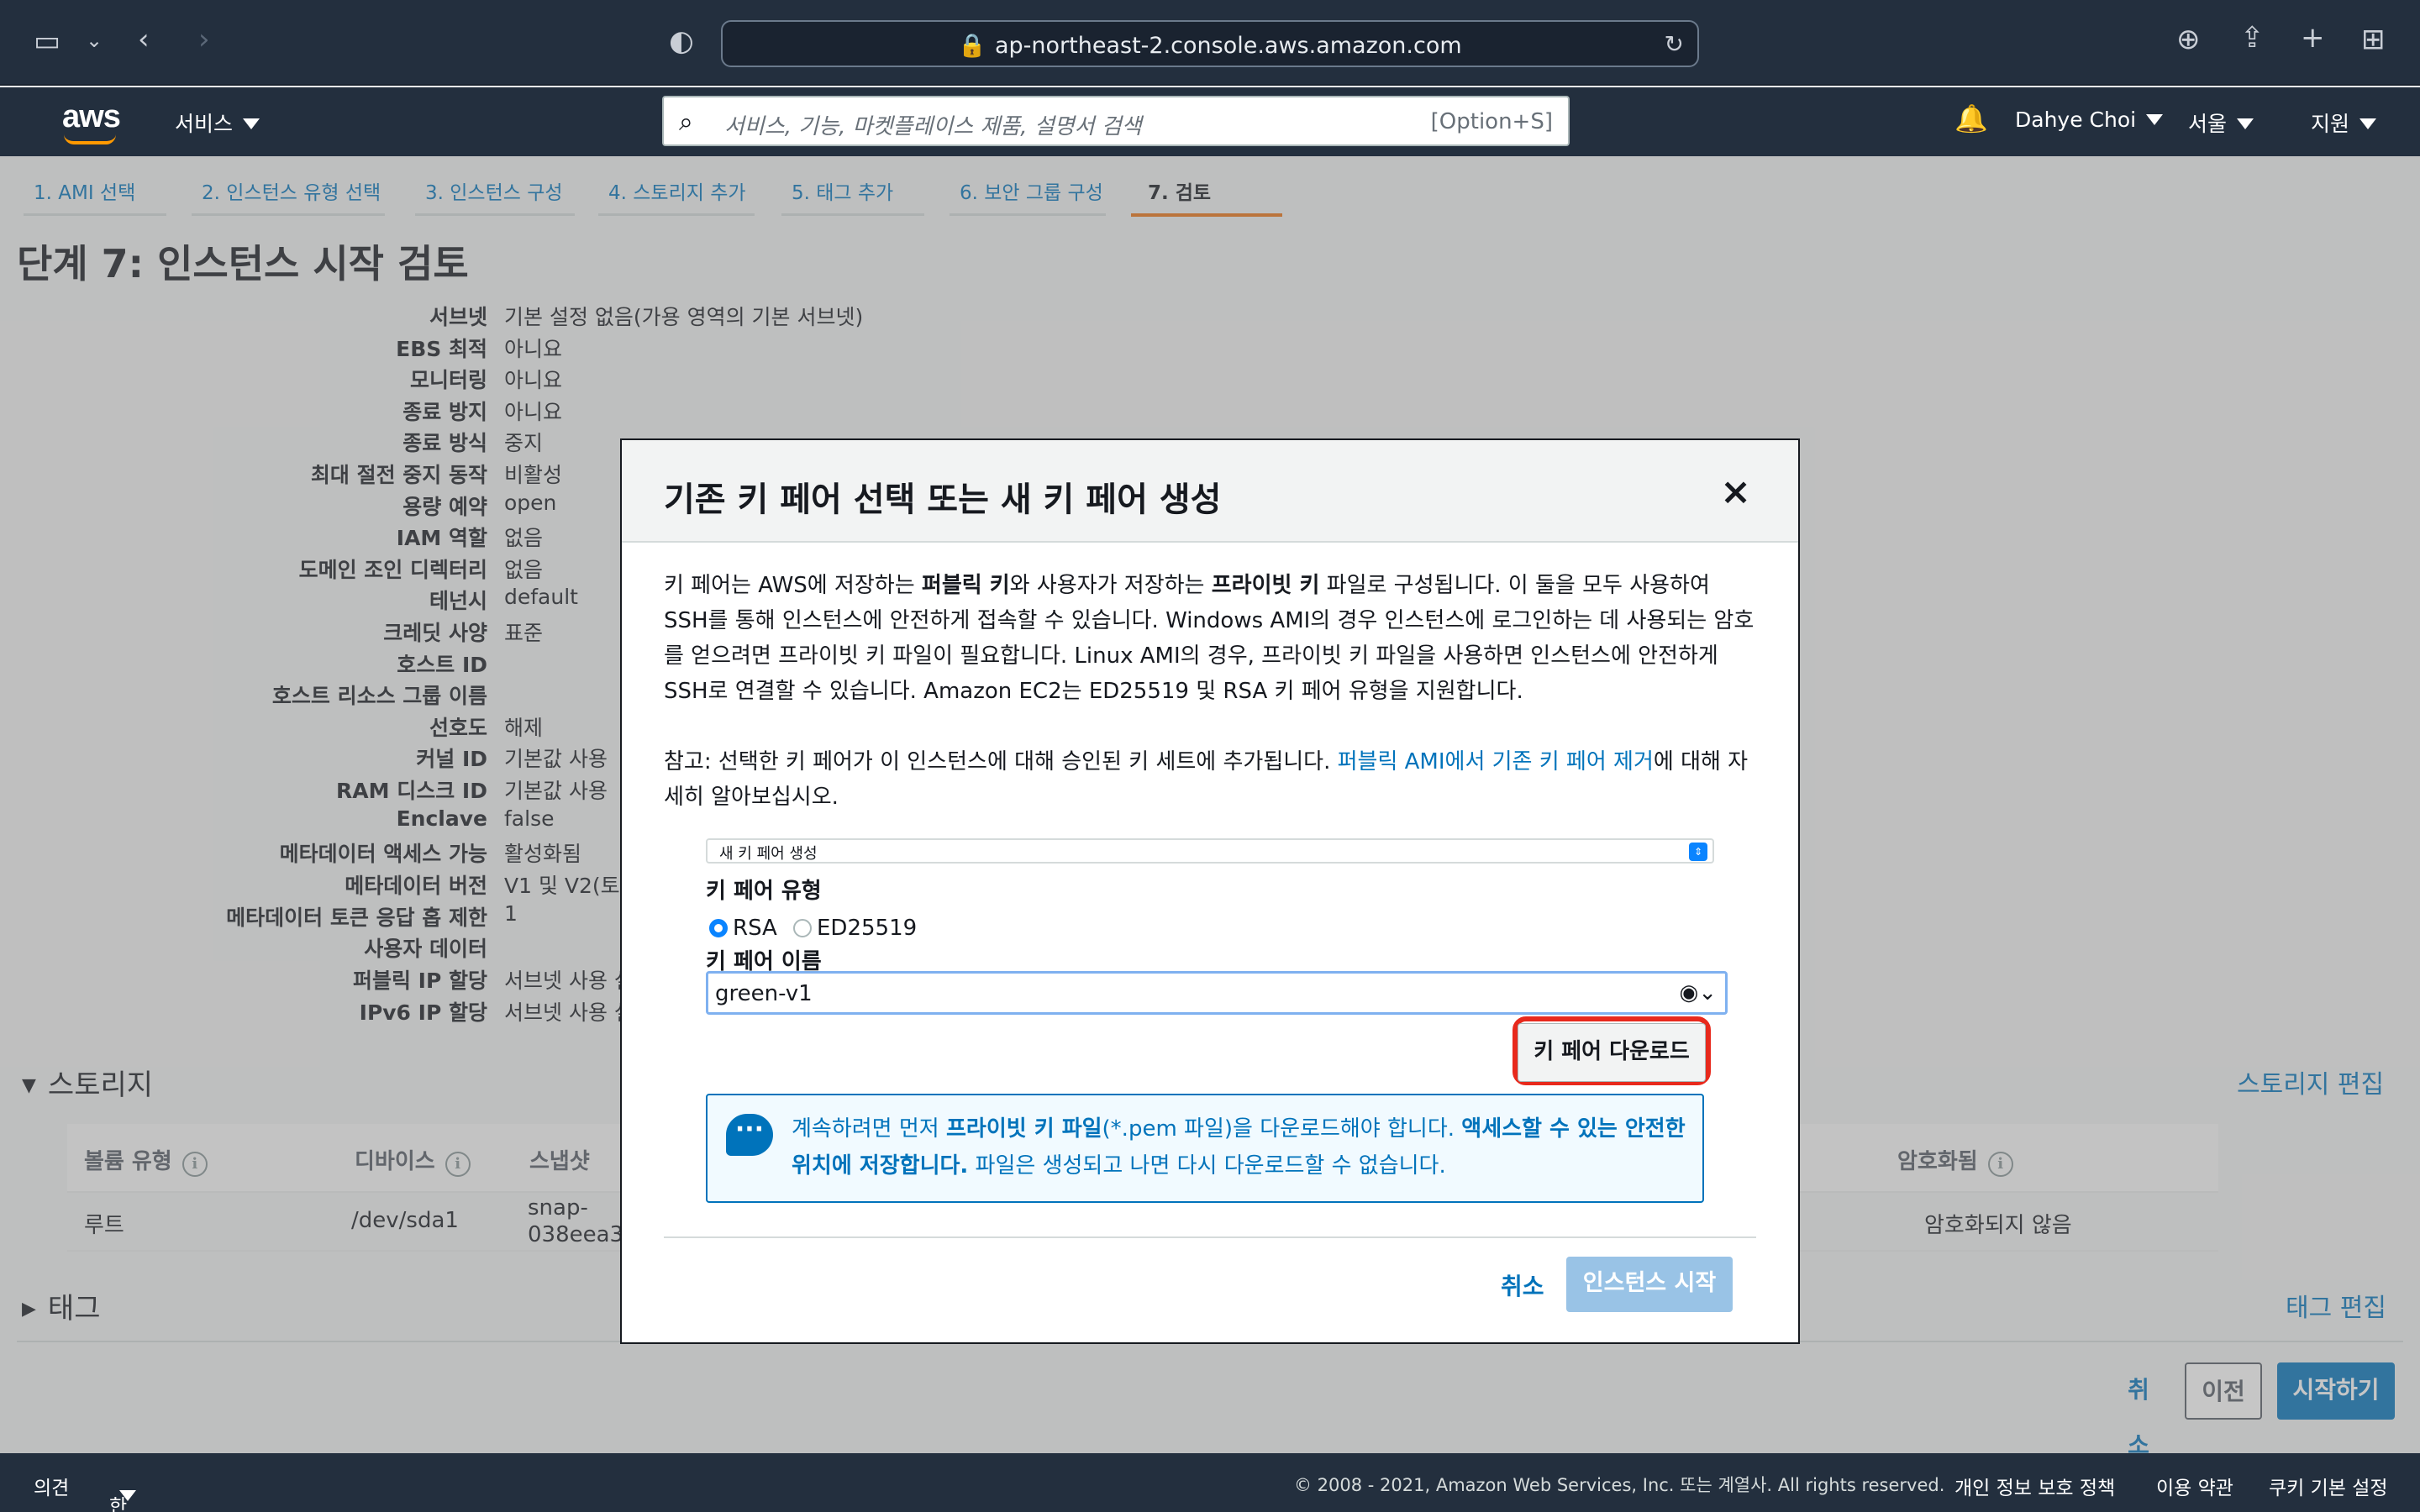  What do you see at coordinates (571, 886) in the screenshot?
I see `detail-value: V1 및 V2(토큰` at bounding box center [571, 886].